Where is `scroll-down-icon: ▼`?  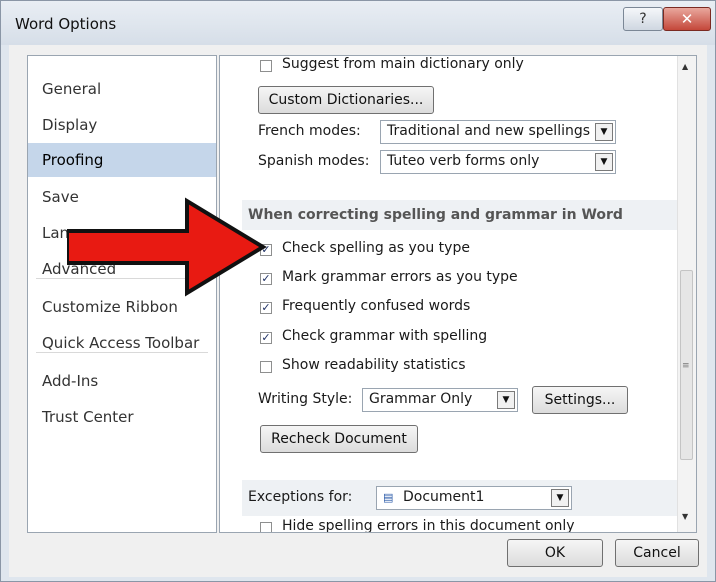
scroll-down-icon: ▼ is located at coordinates (685, 516).